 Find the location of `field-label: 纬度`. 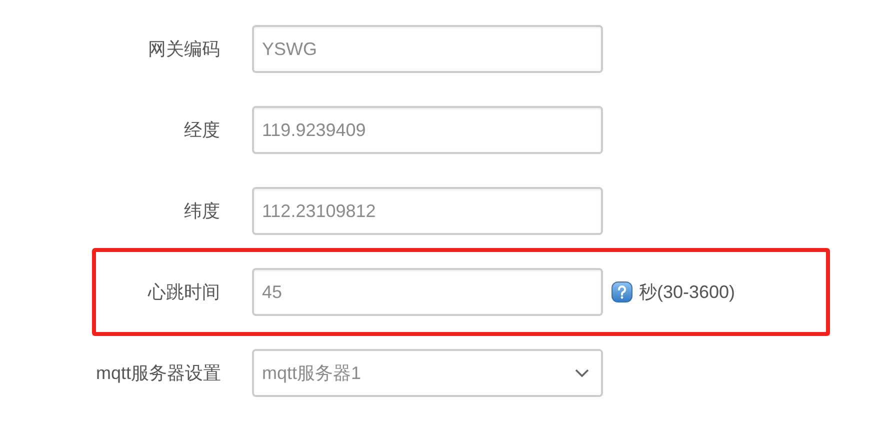

field-label: 纬度 is located at coordinates (201, 211).